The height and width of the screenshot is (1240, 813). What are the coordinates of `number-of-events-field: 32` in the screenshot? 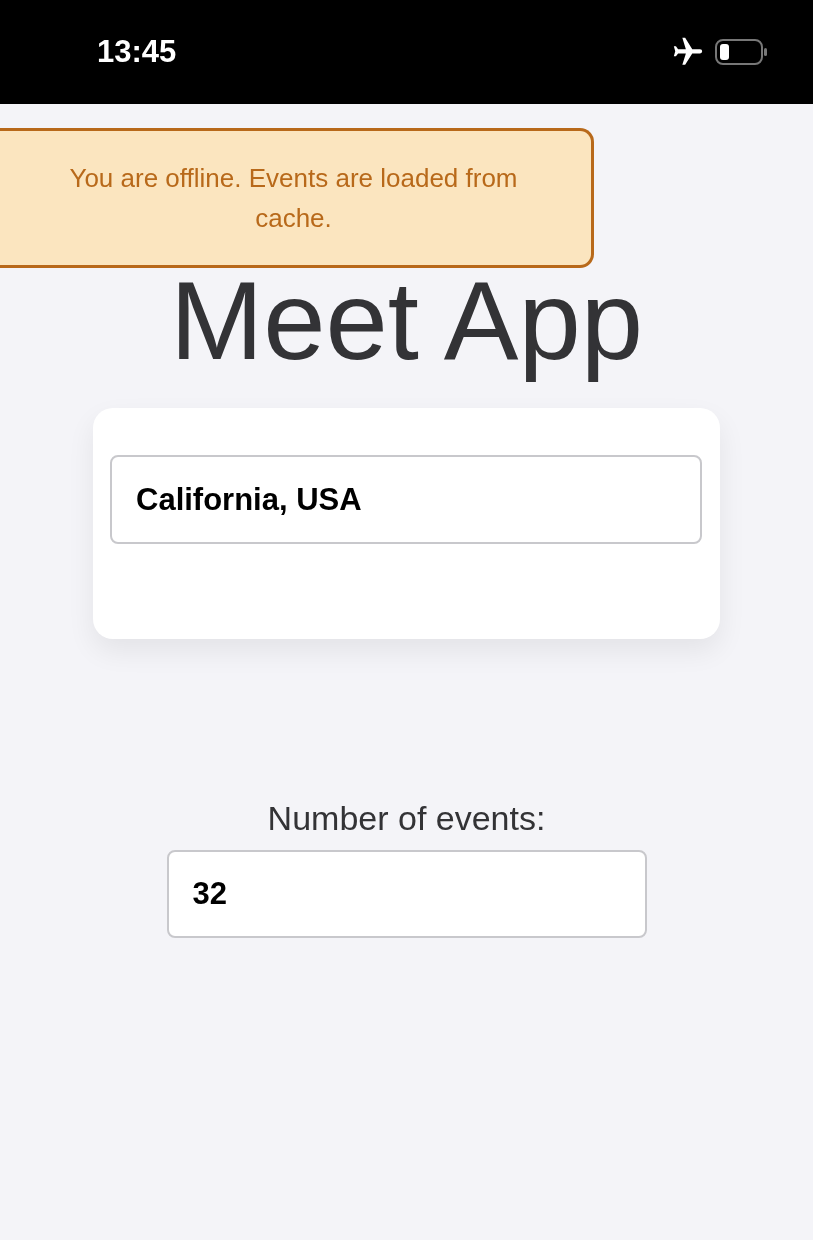 It's located at (406, 894).